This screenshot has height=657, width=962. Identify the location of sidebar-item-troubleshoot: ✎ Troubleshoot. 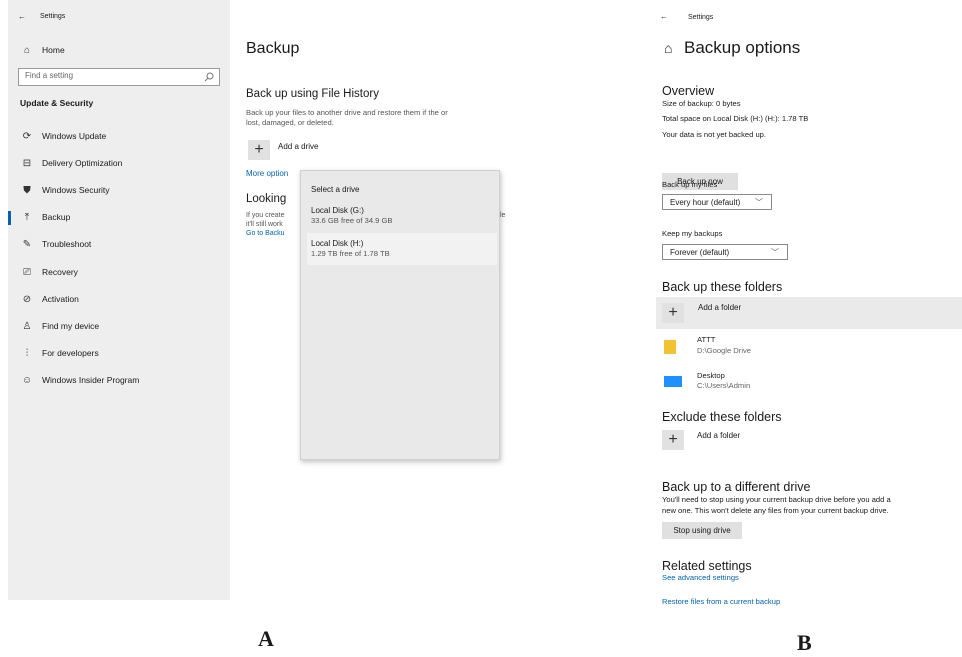
(56, 244).